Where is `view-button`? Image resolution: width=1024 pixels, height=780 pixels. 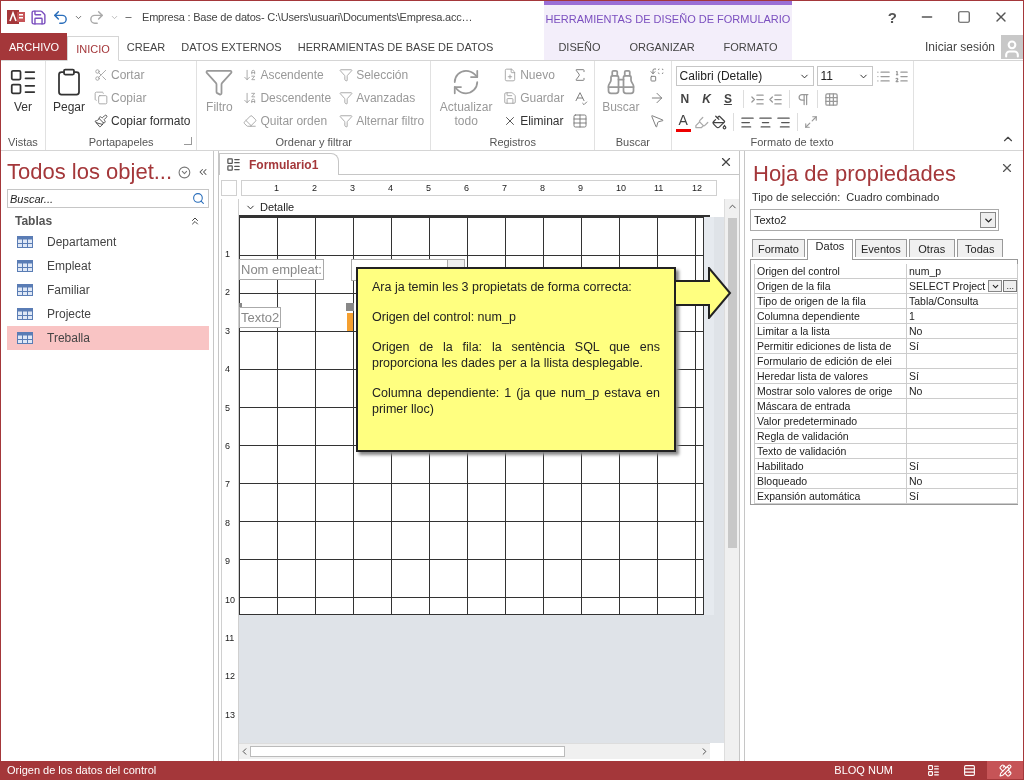 view-button is located at coordinates (1005, 770).